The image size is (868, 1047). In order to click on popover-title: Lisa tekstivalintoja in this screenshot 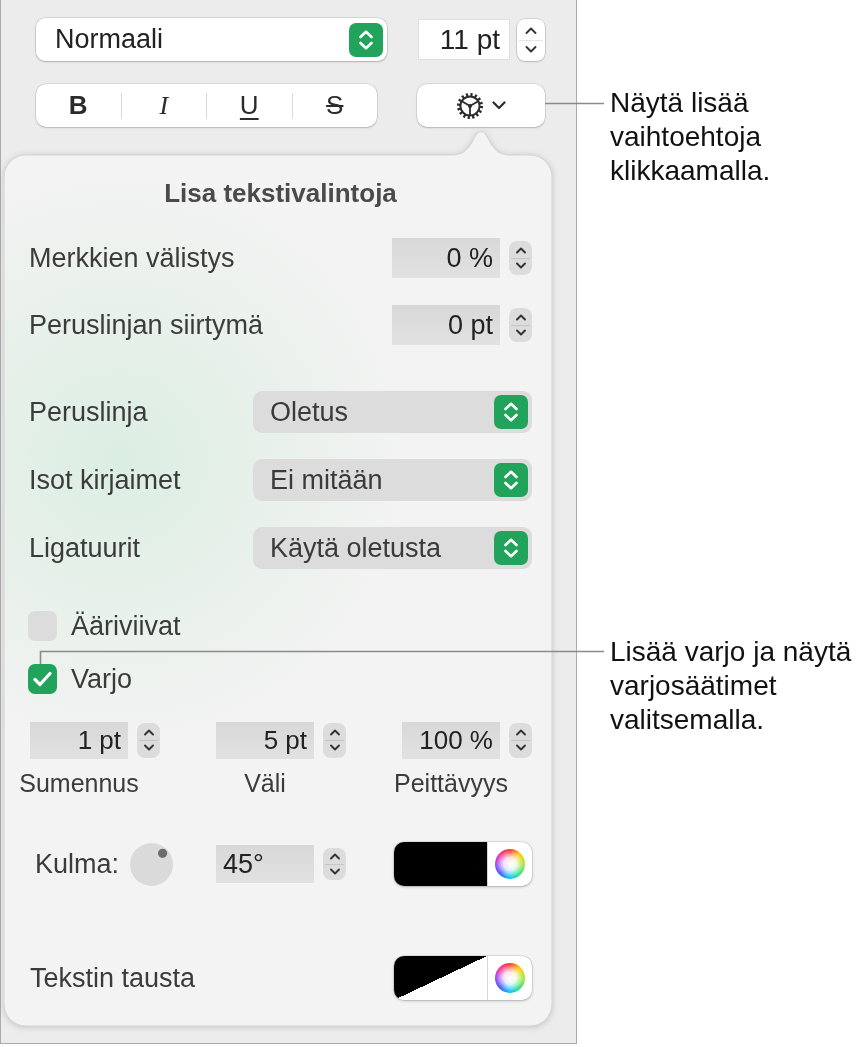, I will do `click(280, 193)`.